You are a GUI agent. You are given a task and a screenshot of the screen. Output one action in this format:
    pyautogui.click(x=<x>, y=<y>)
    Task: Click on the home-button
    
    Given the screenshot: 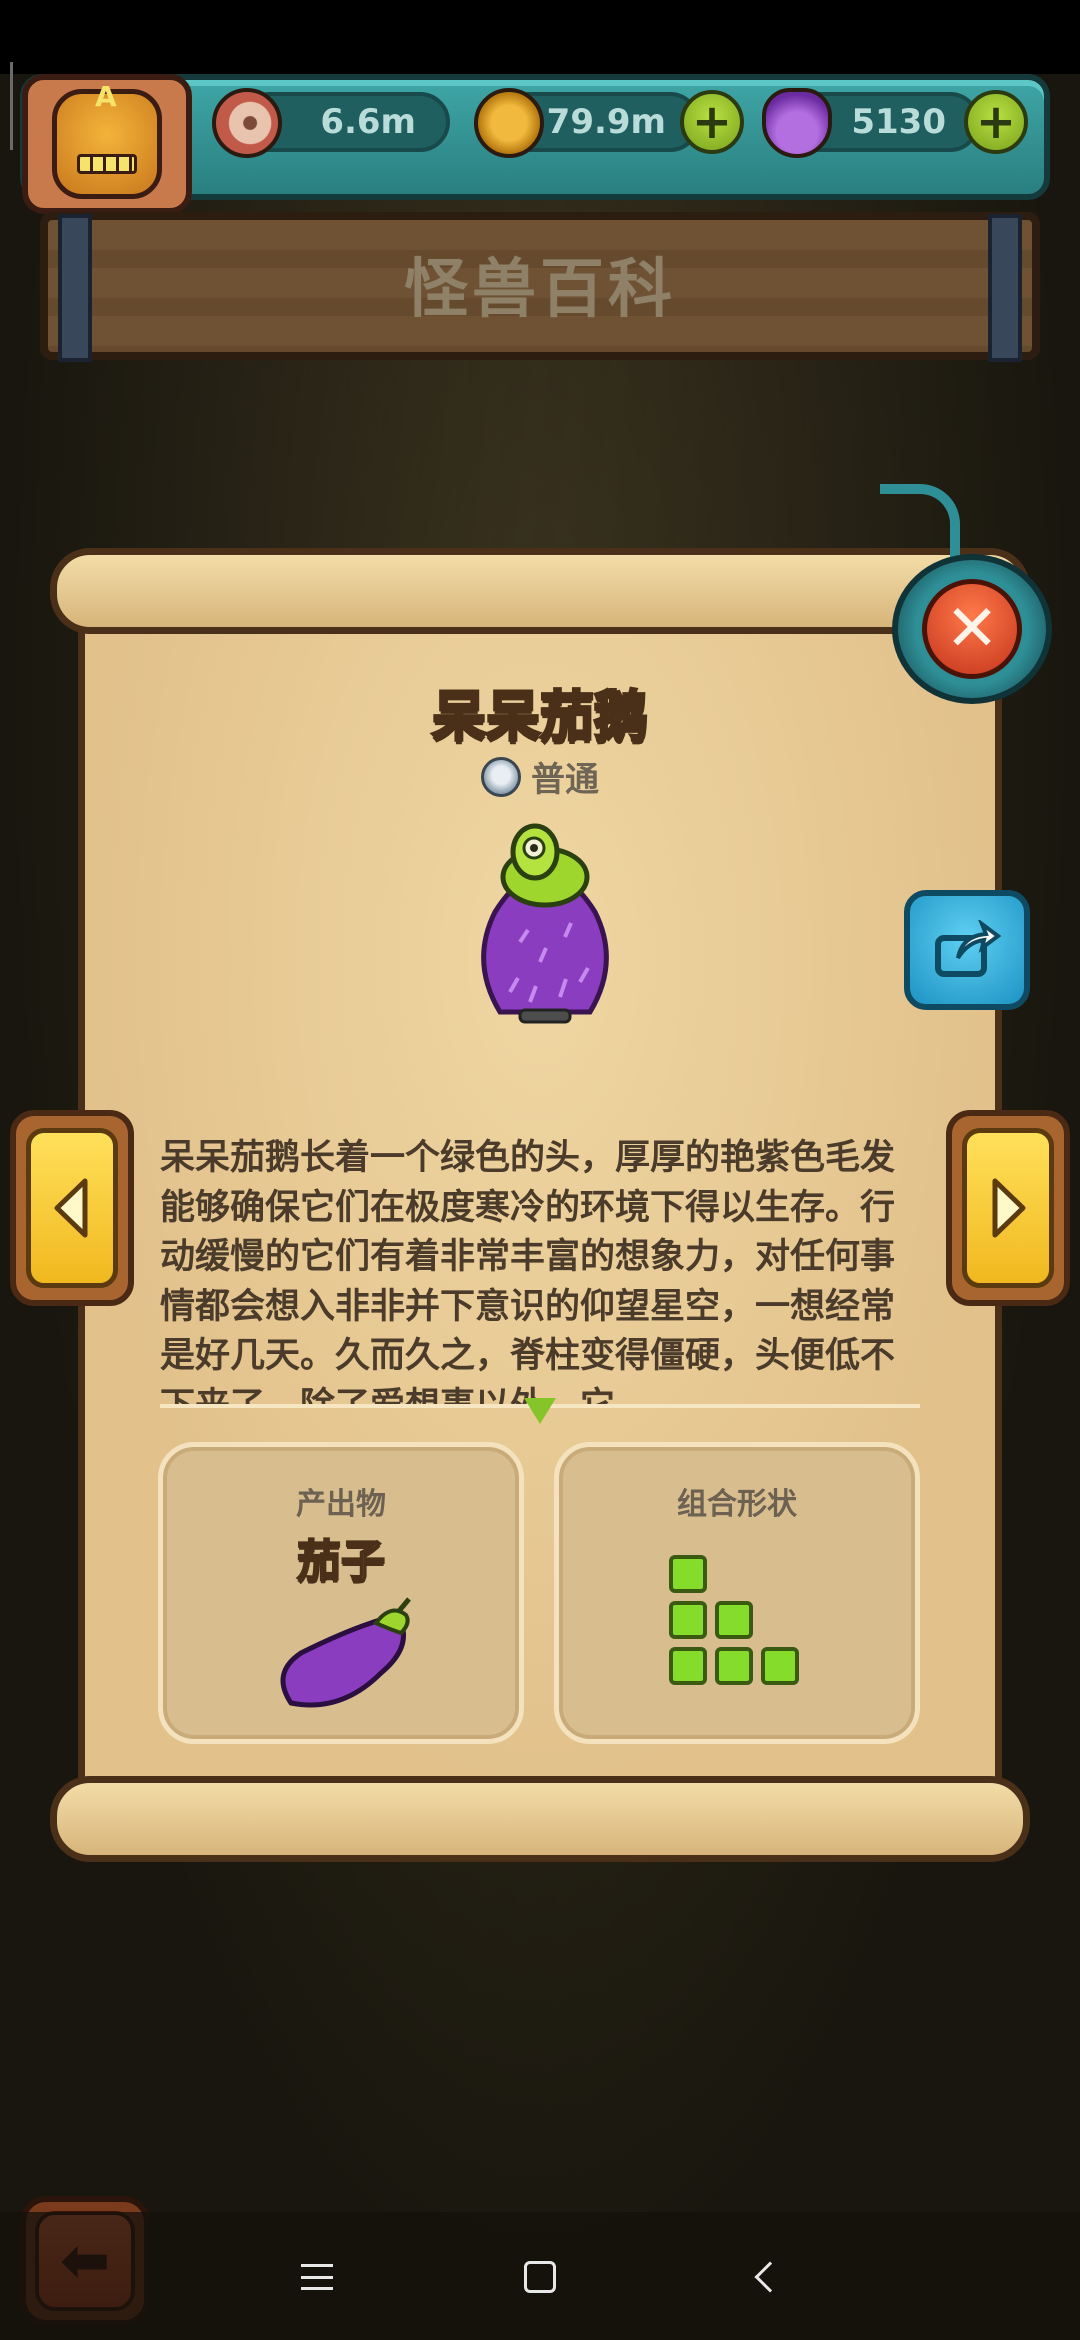 What is the action you would take?
    pyautogui.click(x=540, y=2277)
    